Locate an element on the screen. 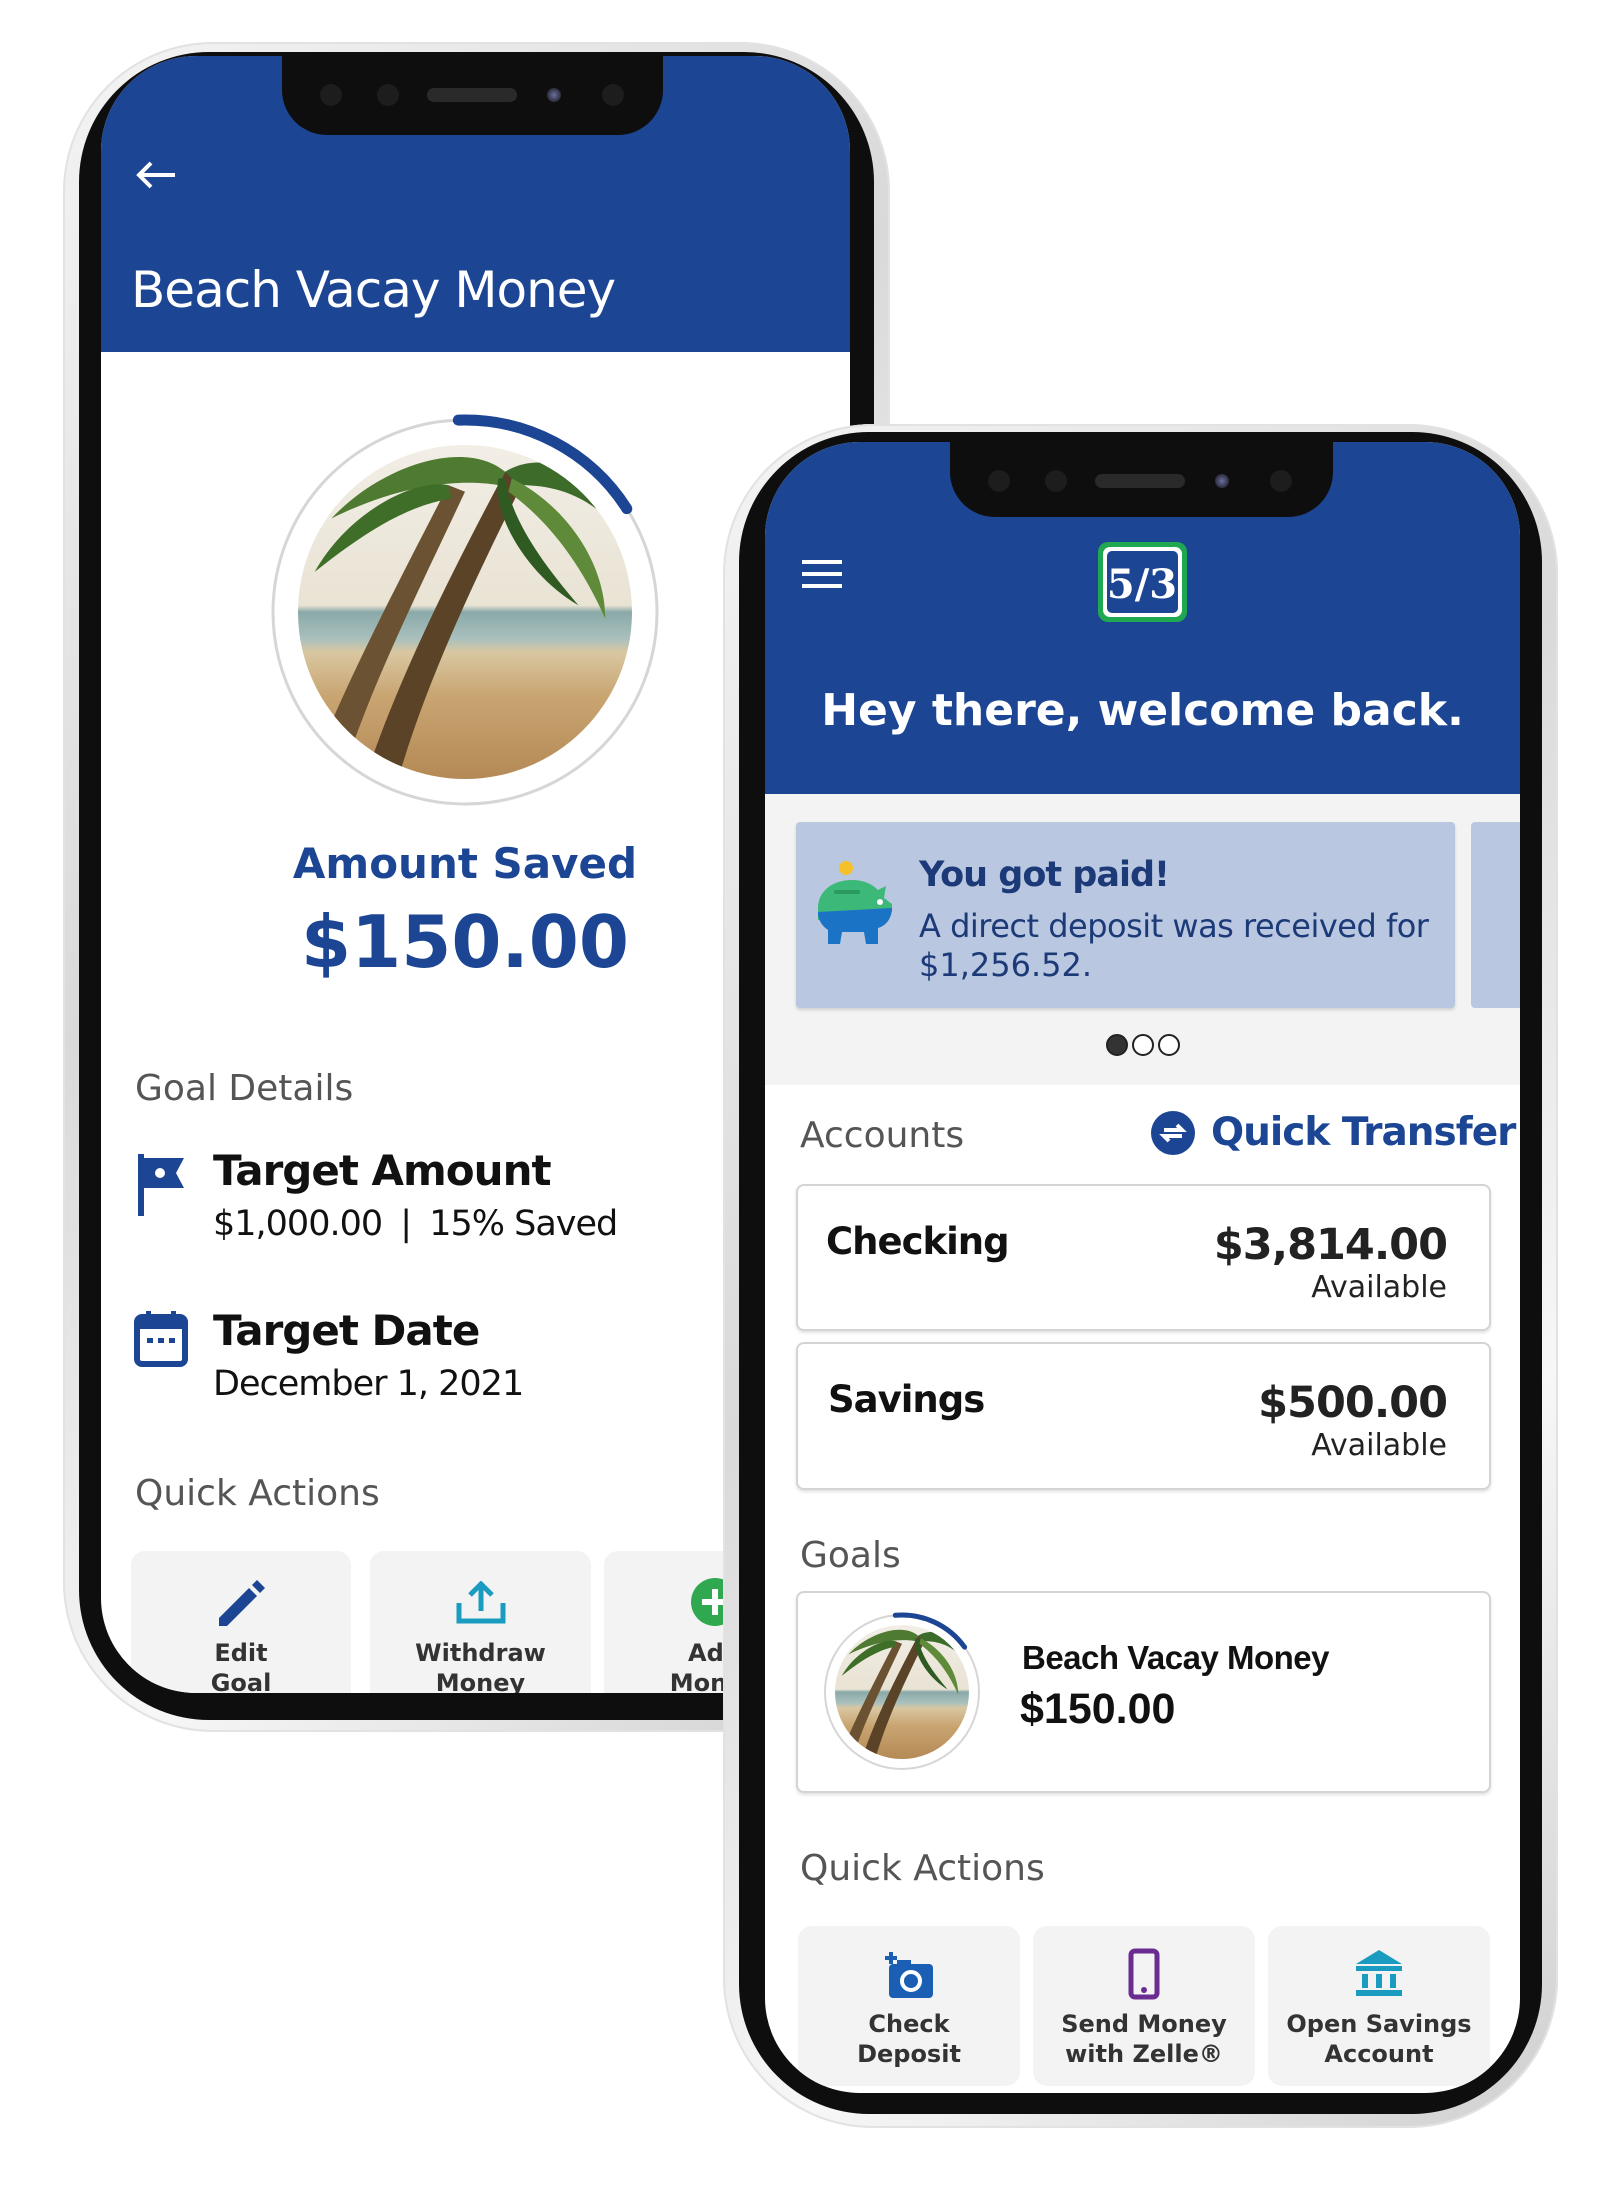 Image resolution: width=1621 pixels, height=2195 pixels. accounts-heading: Accounts is located at coordinates (882, 1135).